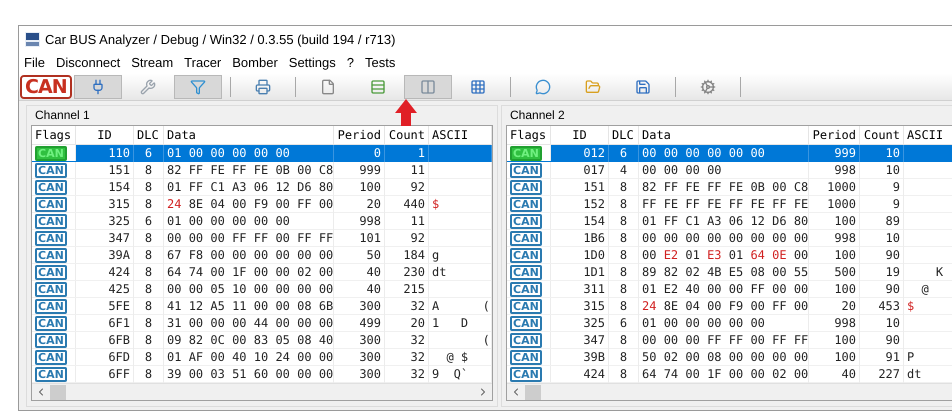 Image resolution: width=952 pixels, height=414 pixels. I want to click on table-row: CAN 39A 8 67 F8 00 00 00 00 00 00 50 184 g, so click(262, 255).